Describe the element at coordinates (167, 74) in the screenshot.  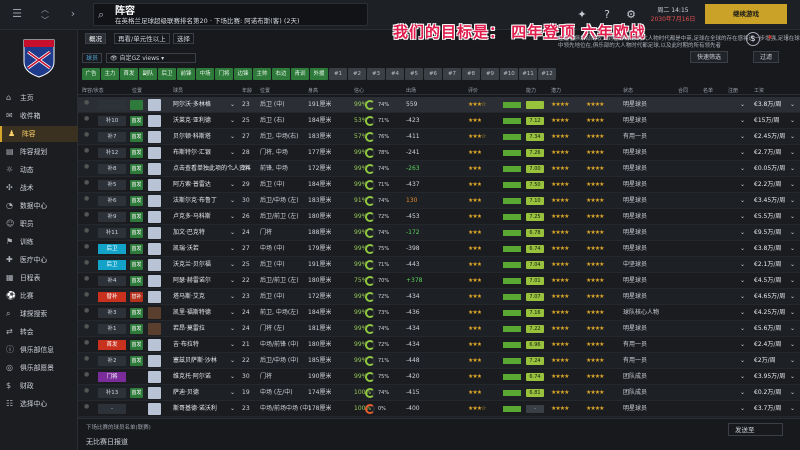
I see `filter-chip: 后卫` at that location.